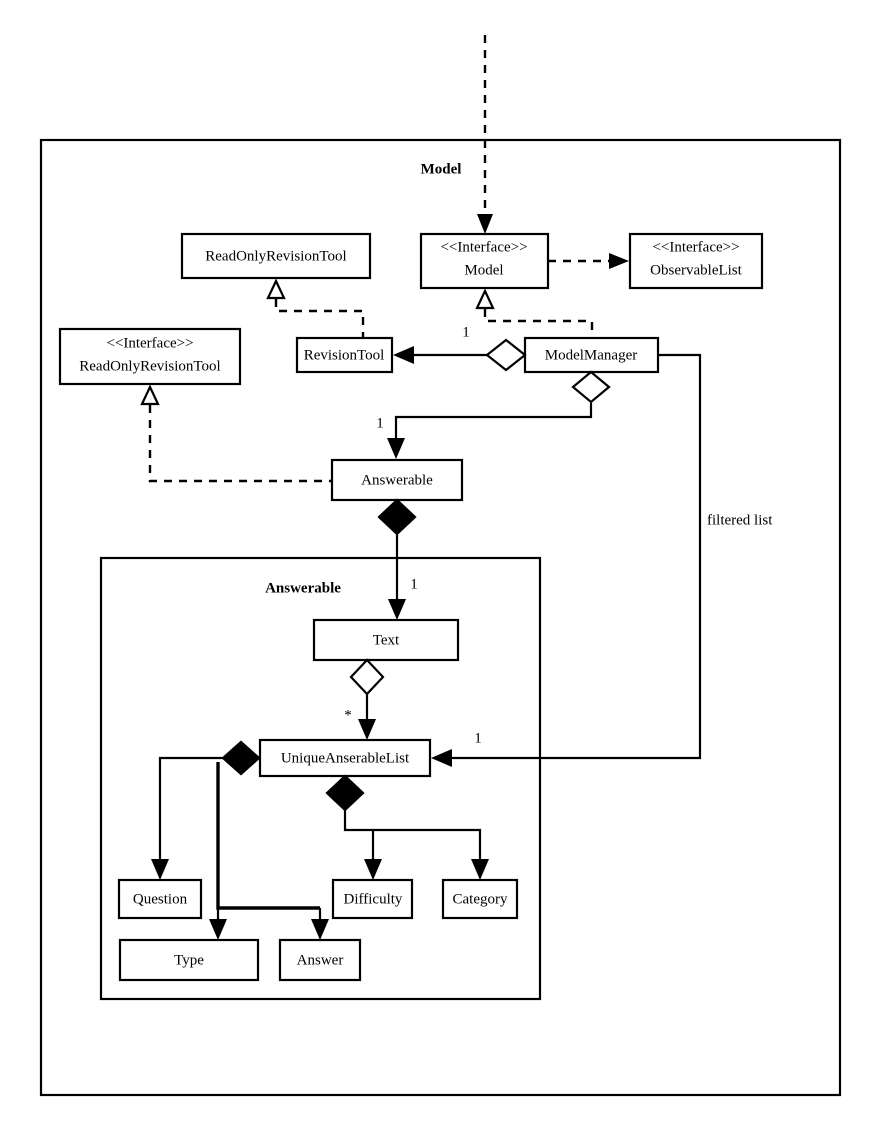 This screenshot has width=880, height=1140. What do you see at coordinates (538, 323) in the screenshot?
I see `model-manager-realization-line` at bounding box center [538, 323].